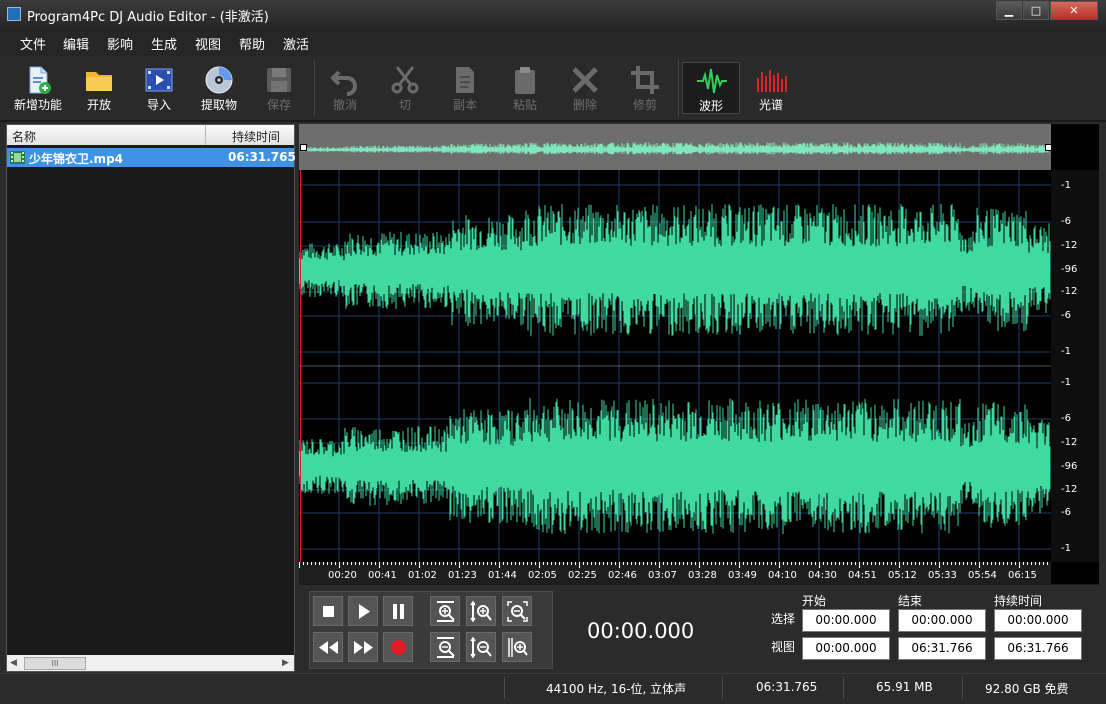  I want to click on view-start-field: 00:00.000, so click(846, 648).